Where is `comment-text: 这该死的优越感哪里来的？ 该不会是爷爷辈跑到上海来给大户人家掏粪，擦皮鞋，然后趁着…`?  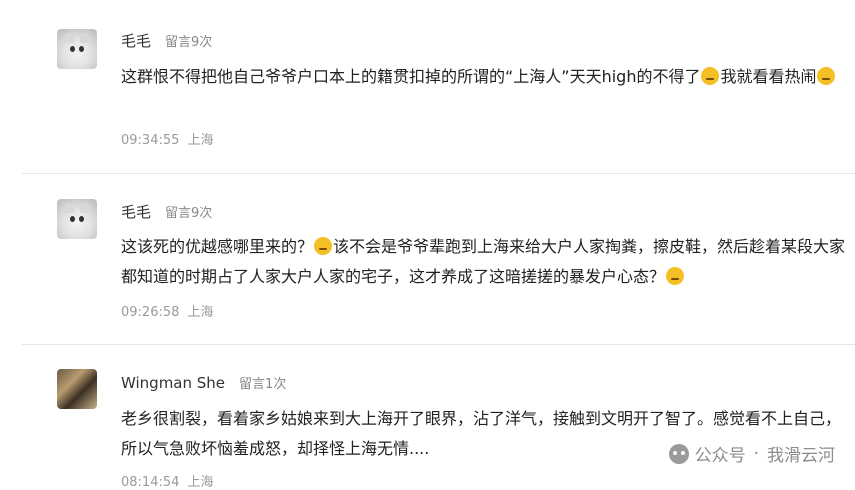 comment-text: 这该死的优越感哪里来的？ 该不会是爷爷辈跑到上海来给大户人家掏粪，擦皮鞋，然后趁着… is located at coordinates (483, 262).